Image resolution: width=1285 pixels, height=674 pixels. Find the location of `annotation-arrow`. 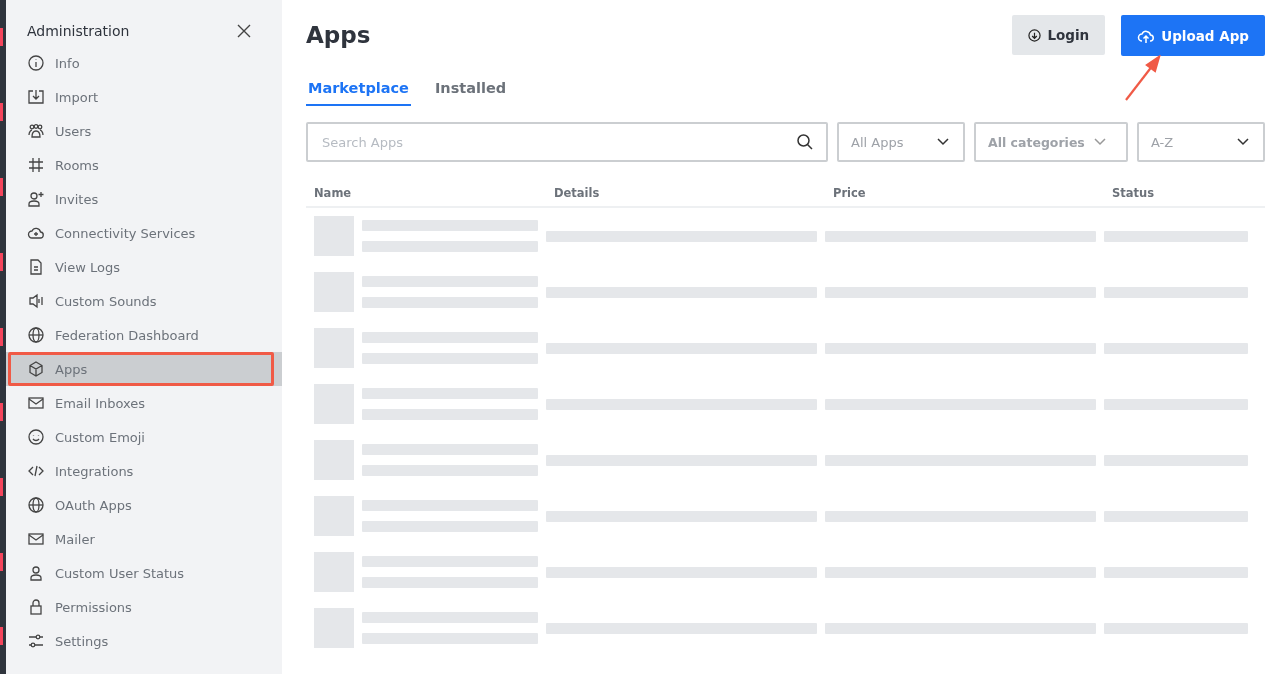

annotation-arrow is located at coordinates (1143, 79).